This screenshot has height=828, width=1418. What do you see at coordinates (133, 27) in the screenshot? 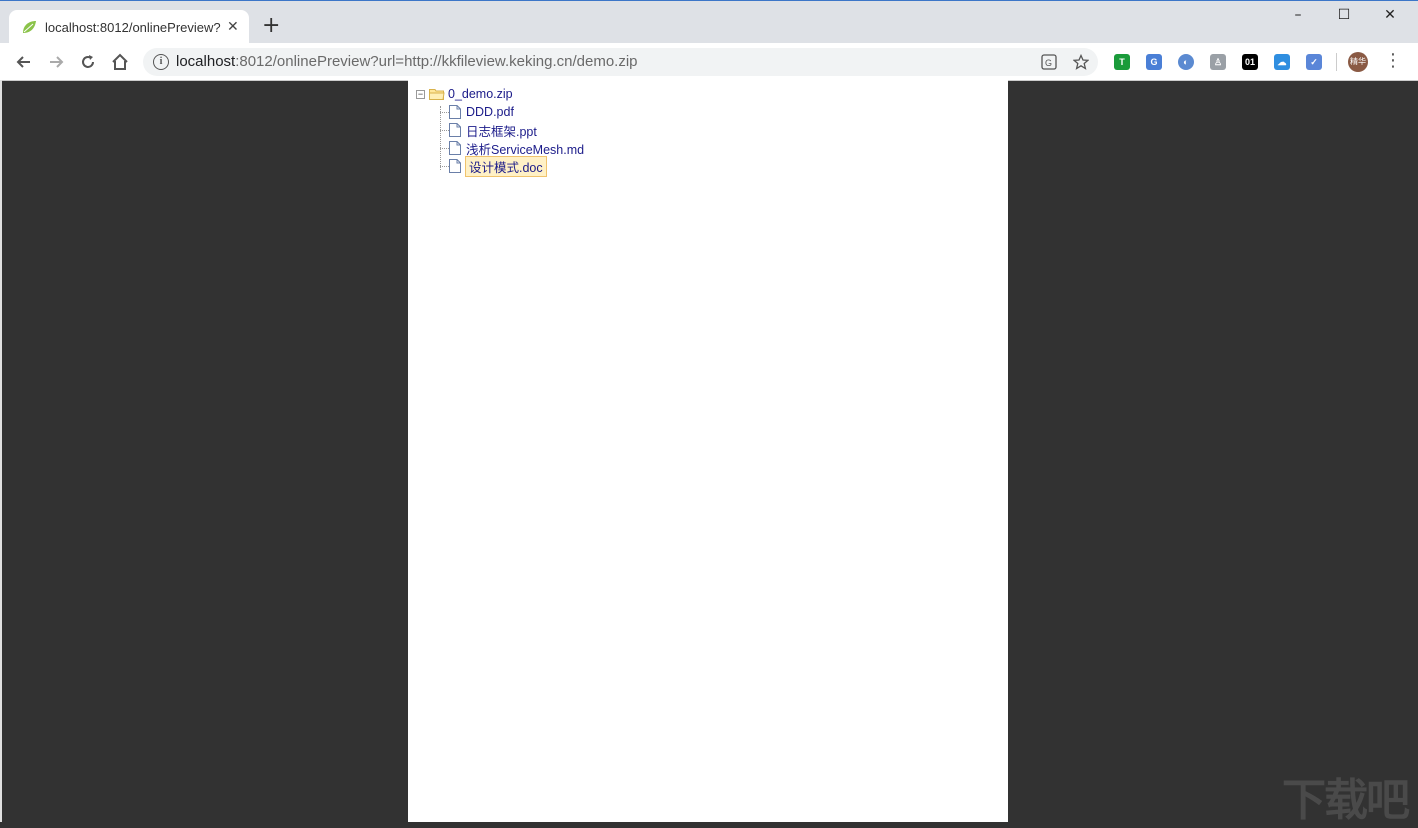
I see `tab-title: localhost:8012/onlinePreview?` at bounding box center [133, 27].